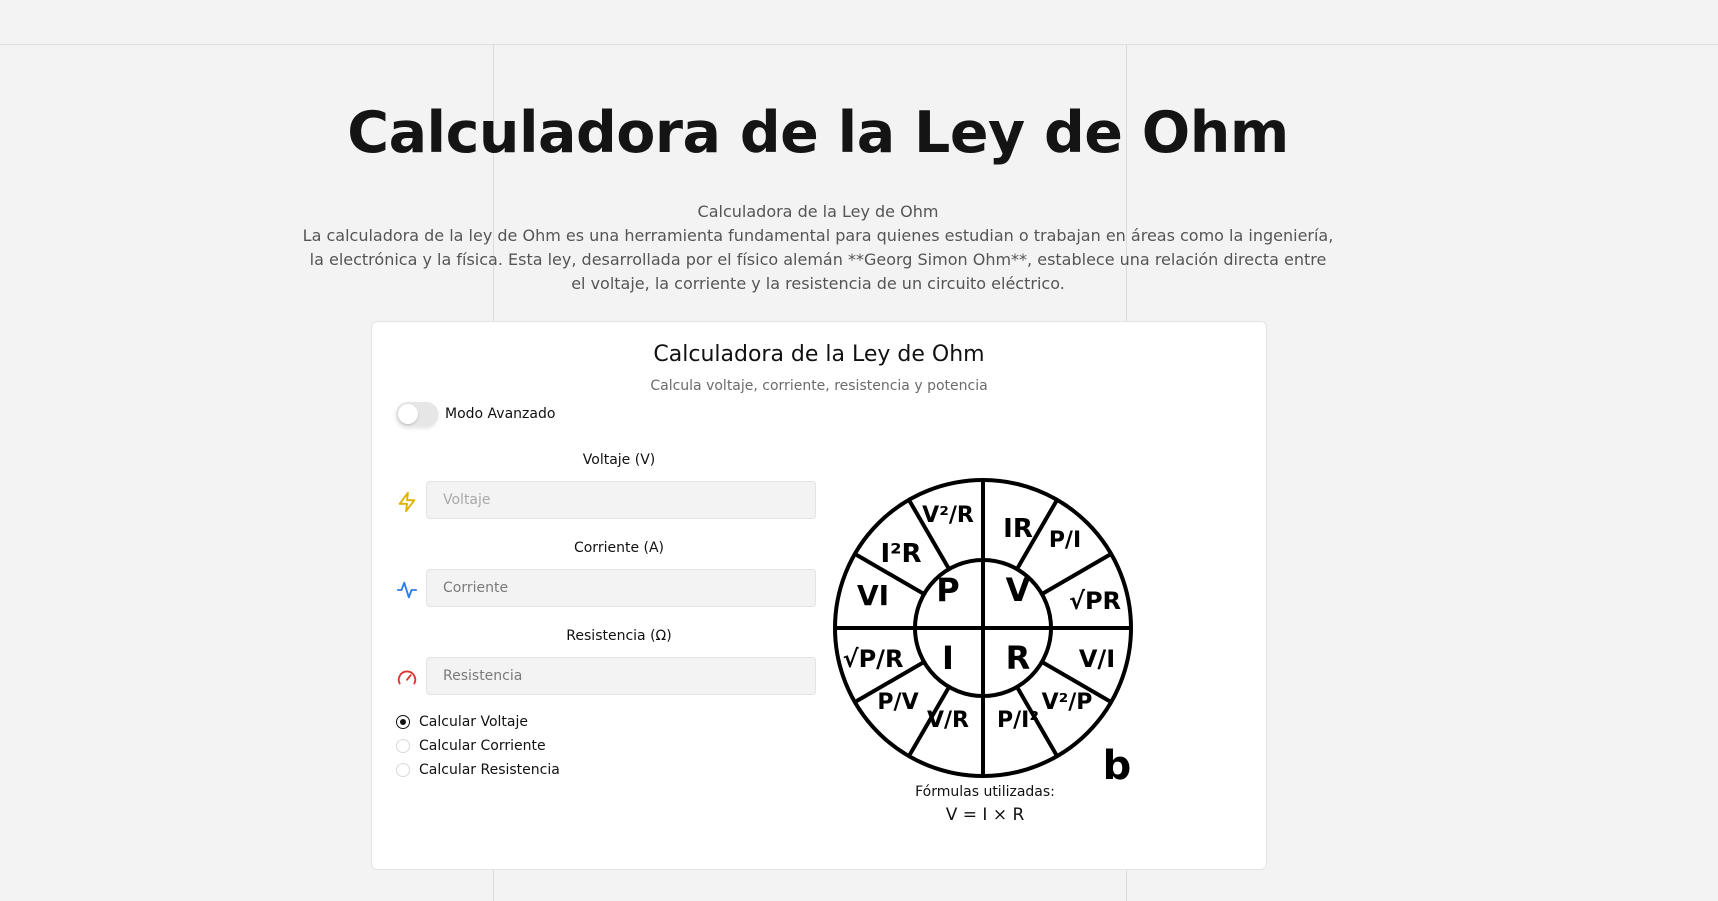 The image size is (1718, 901). Describe the element at coordinates (819, 354) in the screenshot. I see `calculator-title: Calculadora de la Ley de Ohm` at that location.